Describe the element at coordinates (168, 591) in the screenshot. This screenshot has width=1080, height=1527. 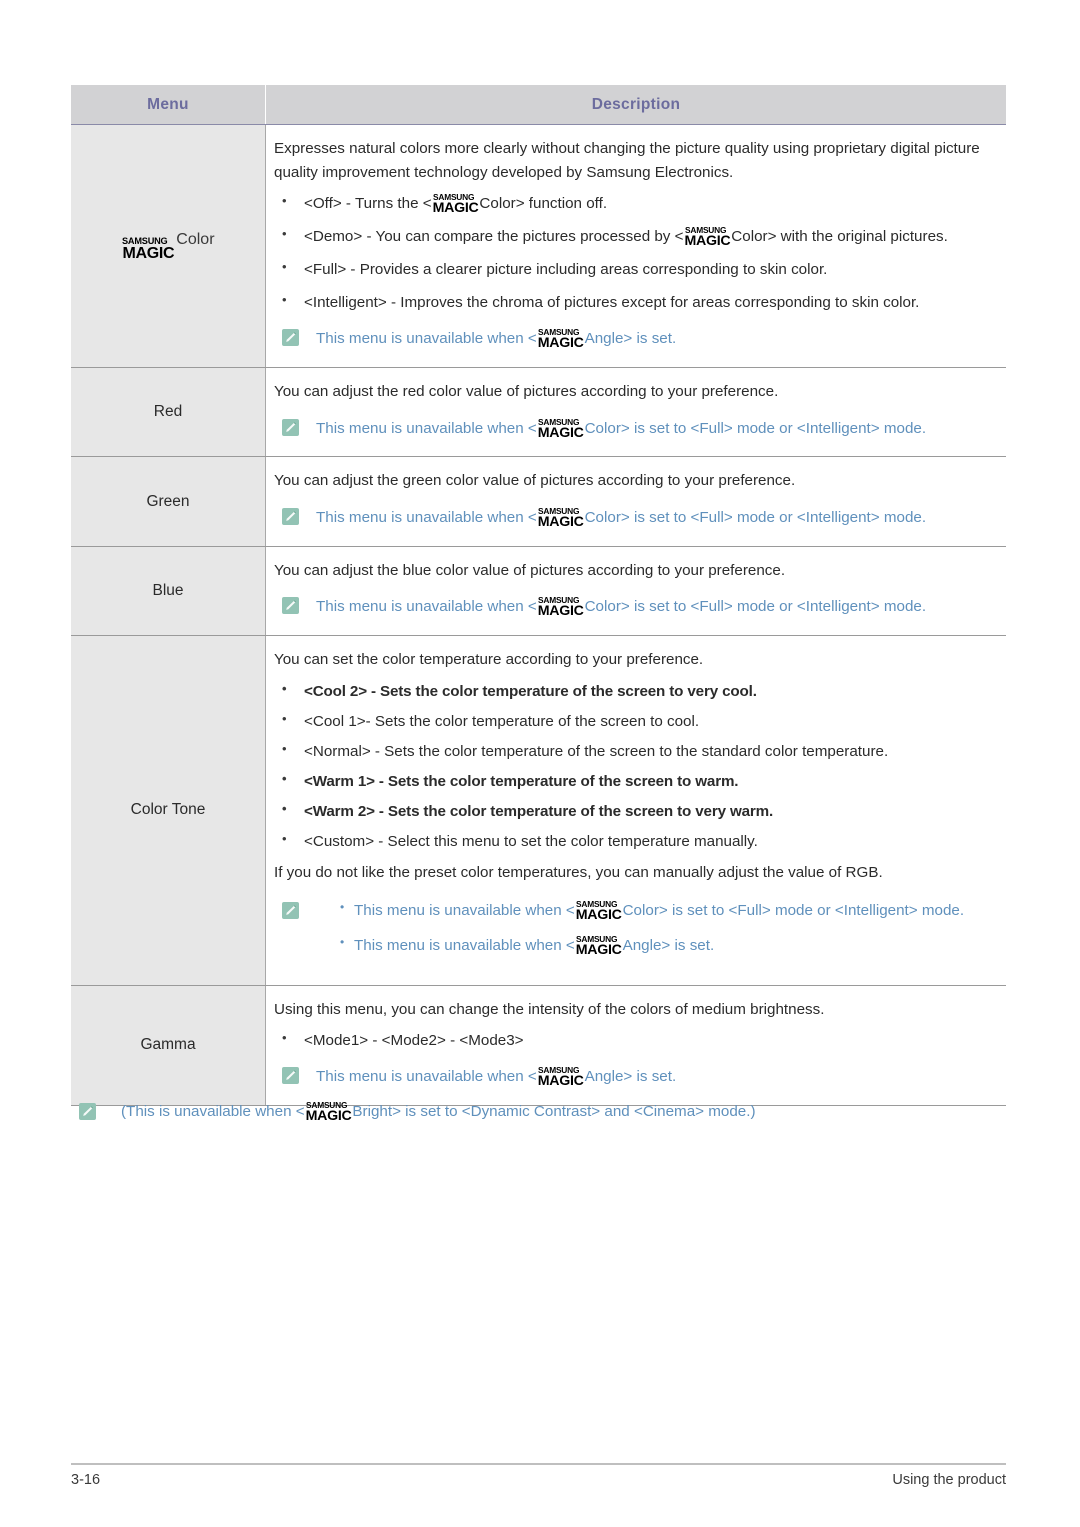
I see `menu-cell-blue: Blue` at that location.